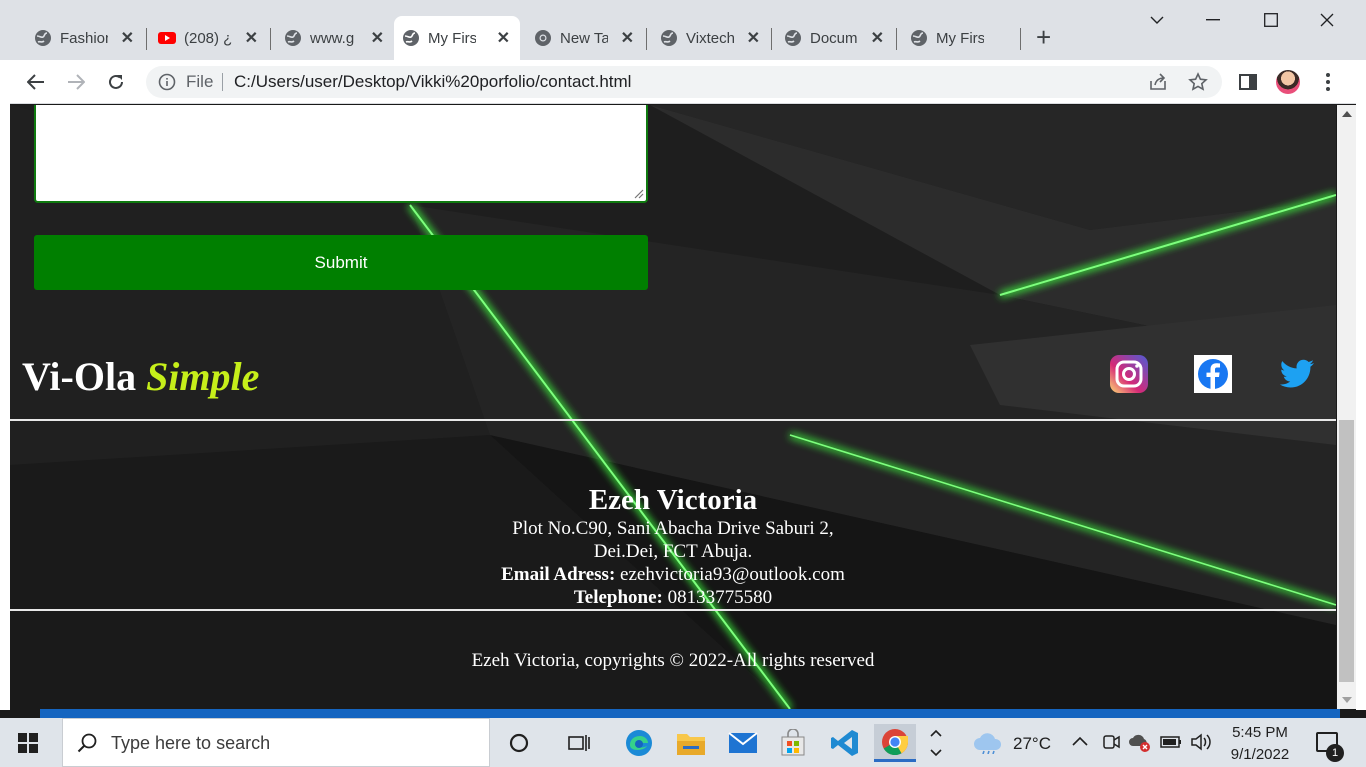 The width and height of the screenshot is (1366, 767). Describe the element at coordinates (1158, 82) in the screenshot. I see `share-icon` at that location.